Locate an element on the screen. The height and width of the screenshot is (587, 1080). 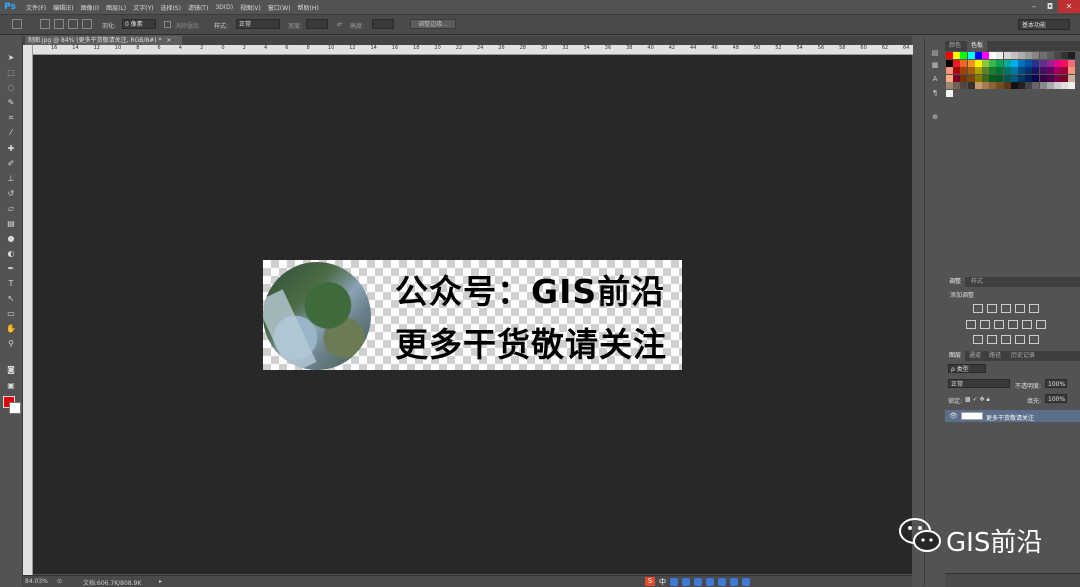
move-icon: ➤ is located at coordinates (11, 58).